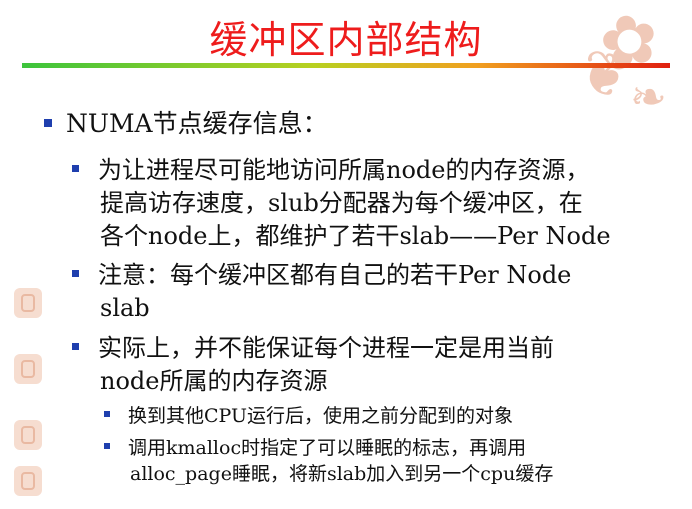  I want to click on bullet-text-line: node所属的内存资源, so click(214, 381).